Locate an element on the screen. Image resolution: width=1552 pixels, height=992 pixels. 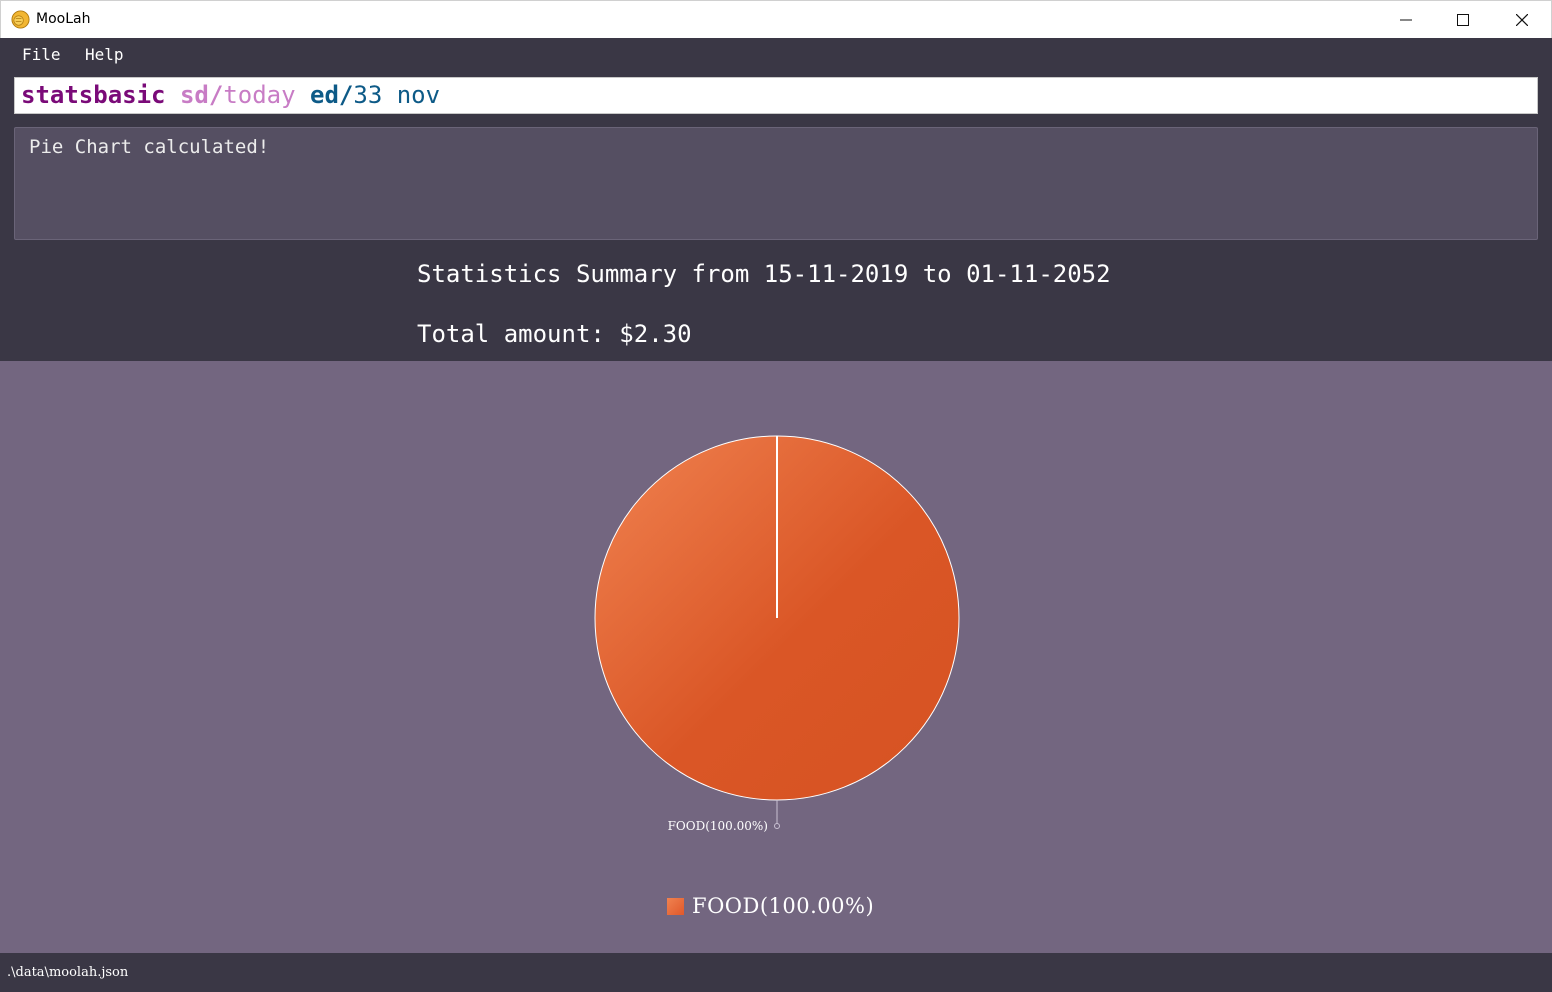
window-title: MooLah is located at coordinates (63, 19).